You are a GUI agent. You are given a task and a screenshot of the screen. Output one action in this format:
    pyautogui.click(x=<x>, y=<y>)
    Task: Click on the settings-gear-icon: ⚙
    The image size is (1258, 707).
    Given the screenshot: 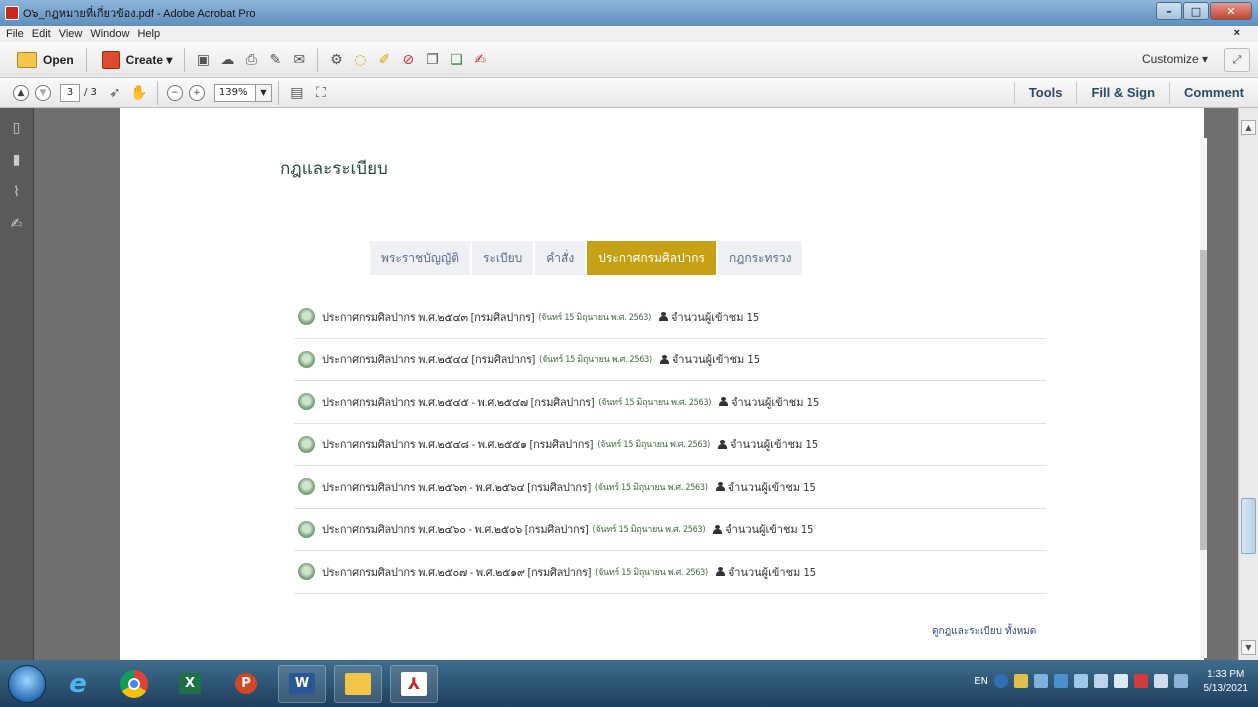 What is the action you would take?
    pyautogui.click(x=336, y=60)
    